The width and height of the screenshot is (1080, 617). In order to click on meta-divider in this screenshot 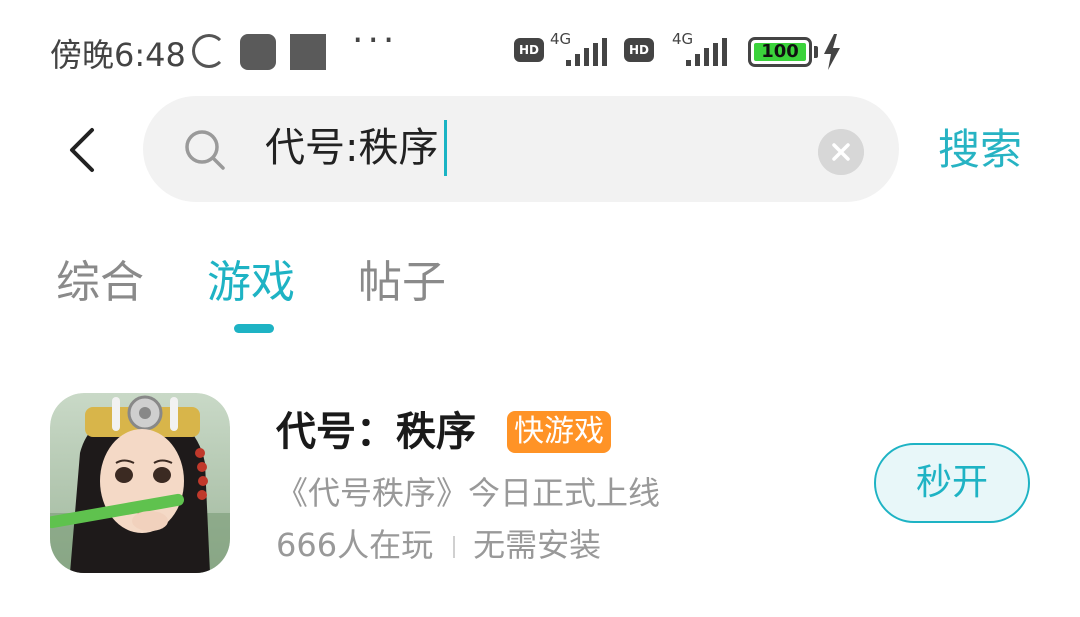, I will do `click(454, 547)`.